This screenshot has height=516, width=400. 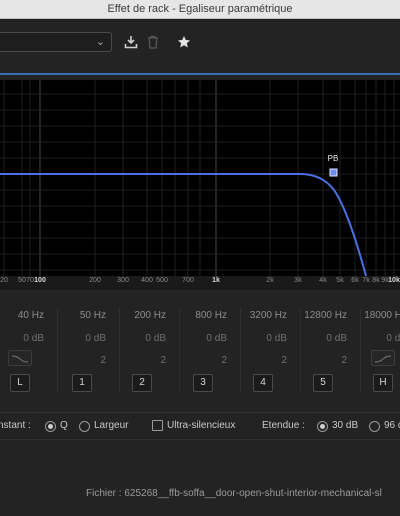 What do you see at coordinates (211, 347) in the screenshot?
I see `band-column: 800 Hz 0 dB 2 3` at bounding box center [211, 347].